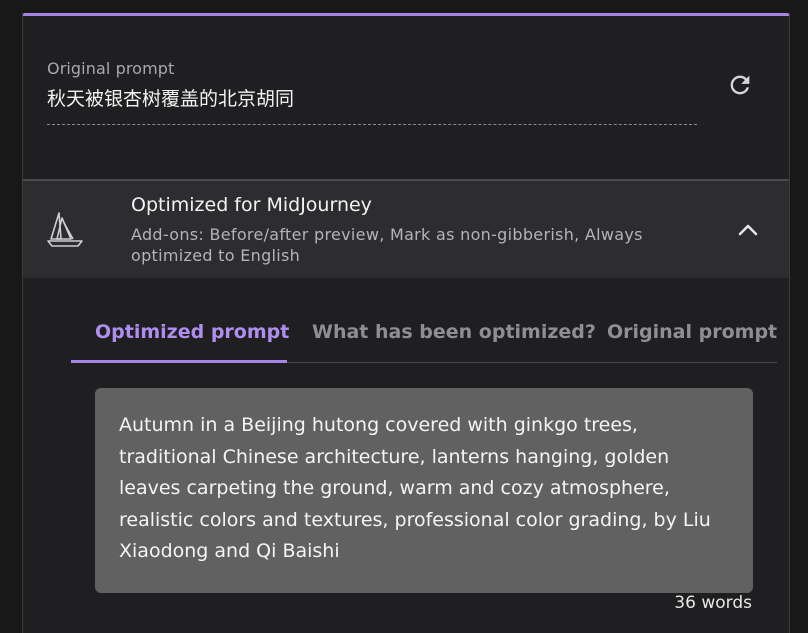  Describe the element at coordinates (192, 332) in the screenshot. I see `tab-optimized-prompt: Optimized prompt` at that location.